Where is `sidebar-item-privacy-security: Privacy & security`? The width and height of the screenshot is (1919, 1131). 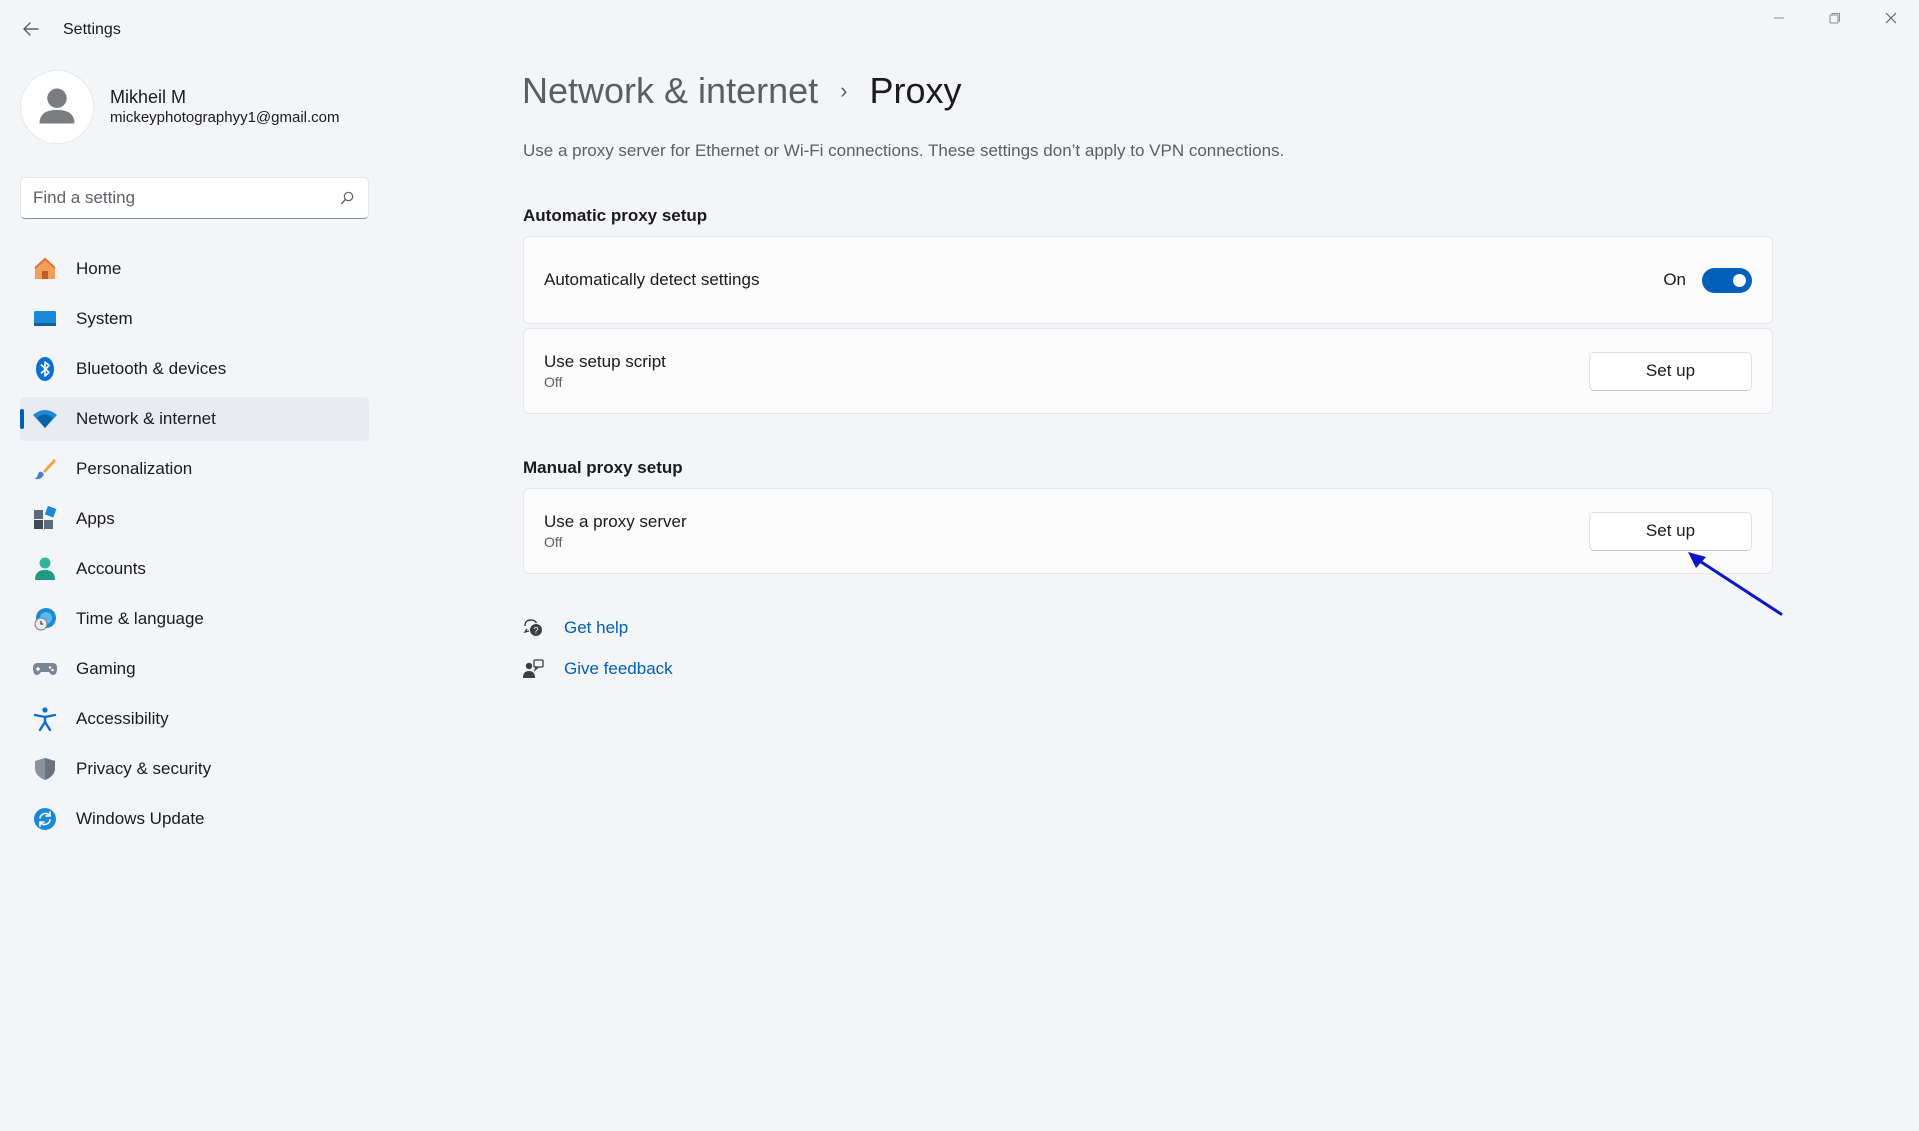 sidebar-item-privacy-security: Privacy & security is located at coordinates (194, 769).